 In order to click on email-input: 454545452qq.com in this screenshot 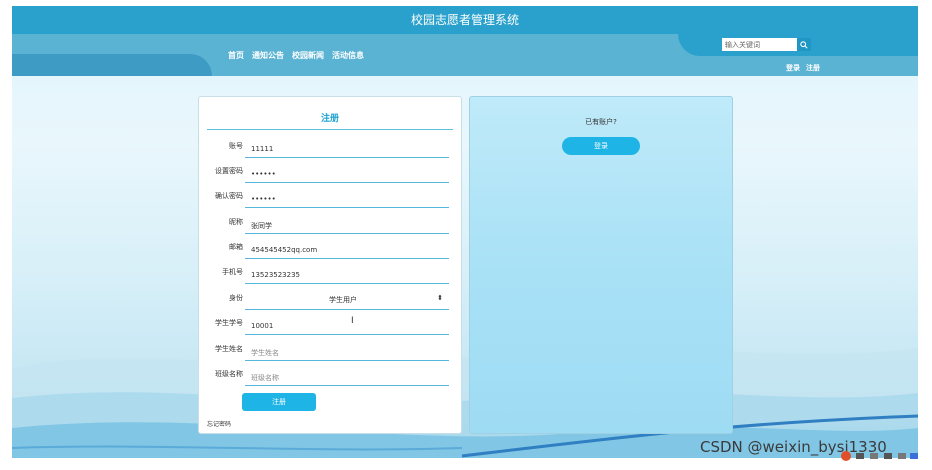, I will do `click(347, 249)`.